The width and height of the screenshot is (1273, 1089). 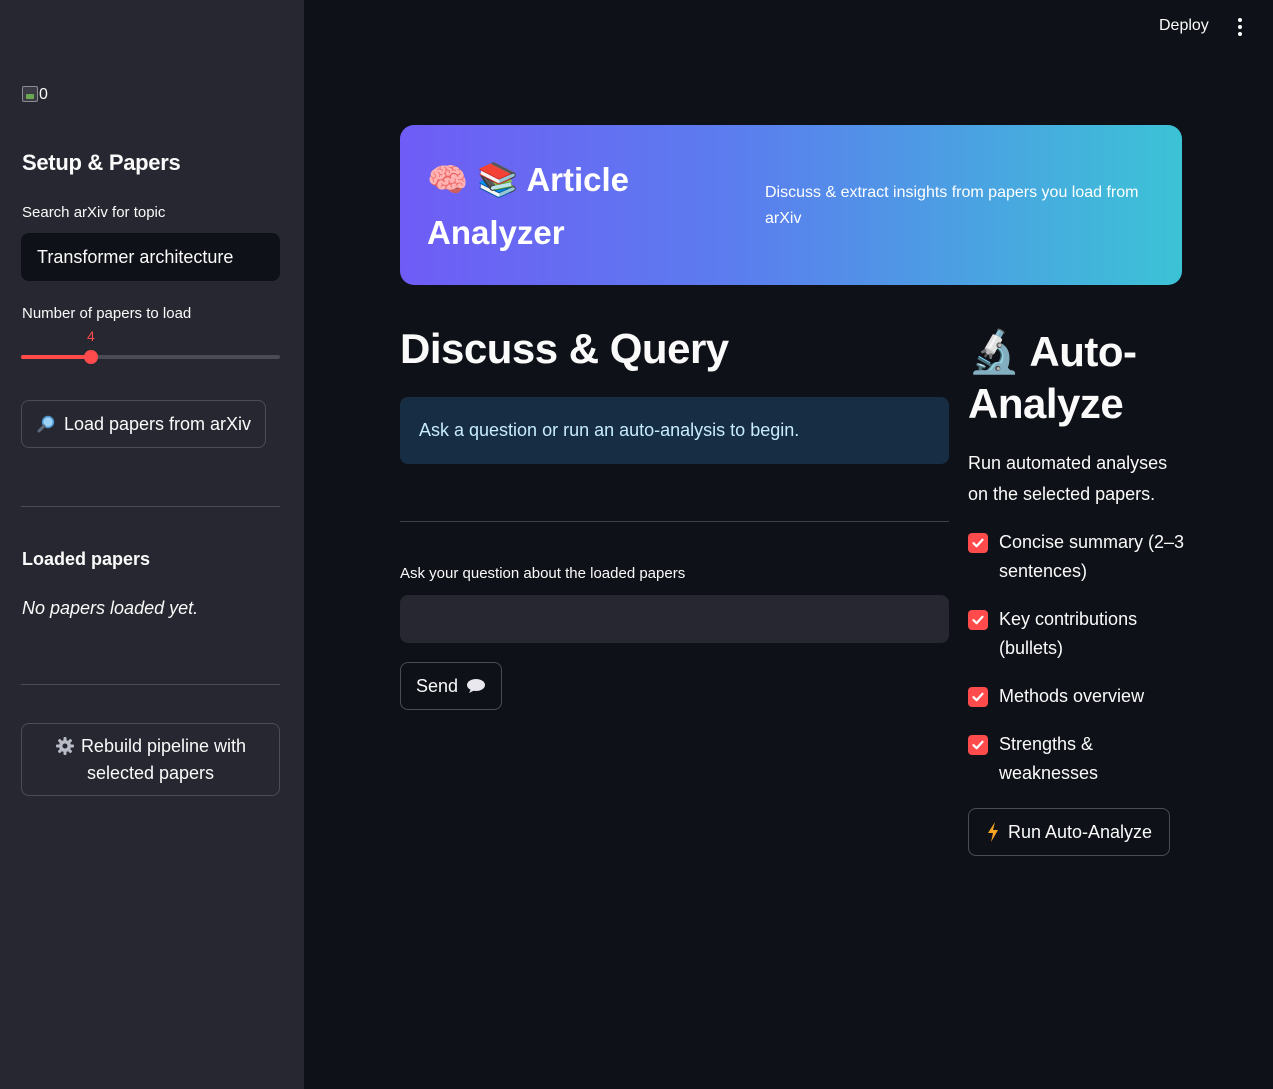 What do you see at coordinates (150, 759) in the screenshot?
I see `rebuild-pipeline-button: Rebuild pipeline with selected papers` at bounding box center [150, 759].